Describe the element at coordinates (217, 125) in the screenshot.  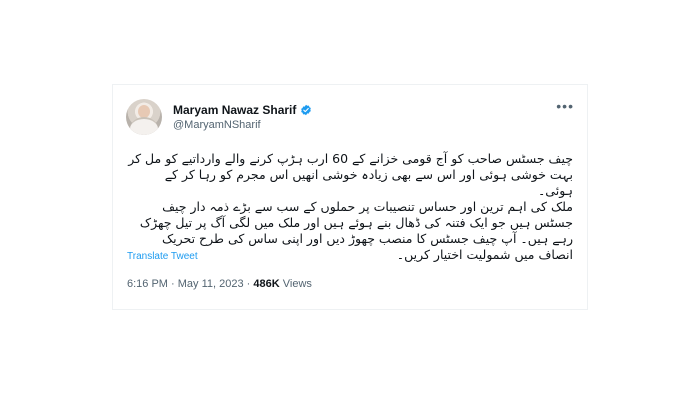
I see `author-handle: @MaryamNSharif` at that location.